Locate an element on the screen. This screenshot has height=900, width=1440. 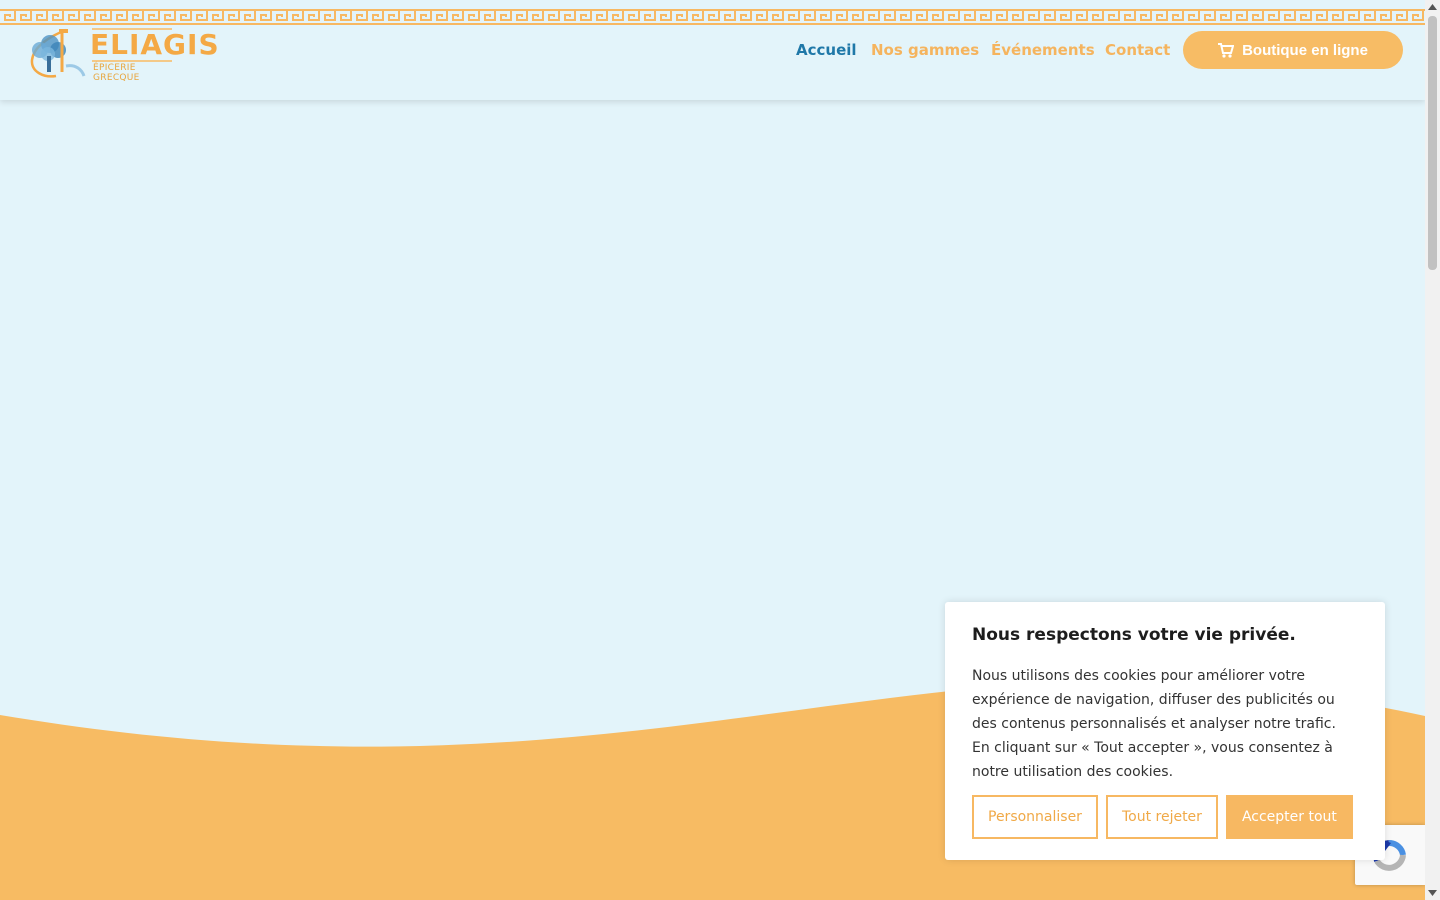
reject-all-button: Tout rejeter is located at coordinates (1161, 817).